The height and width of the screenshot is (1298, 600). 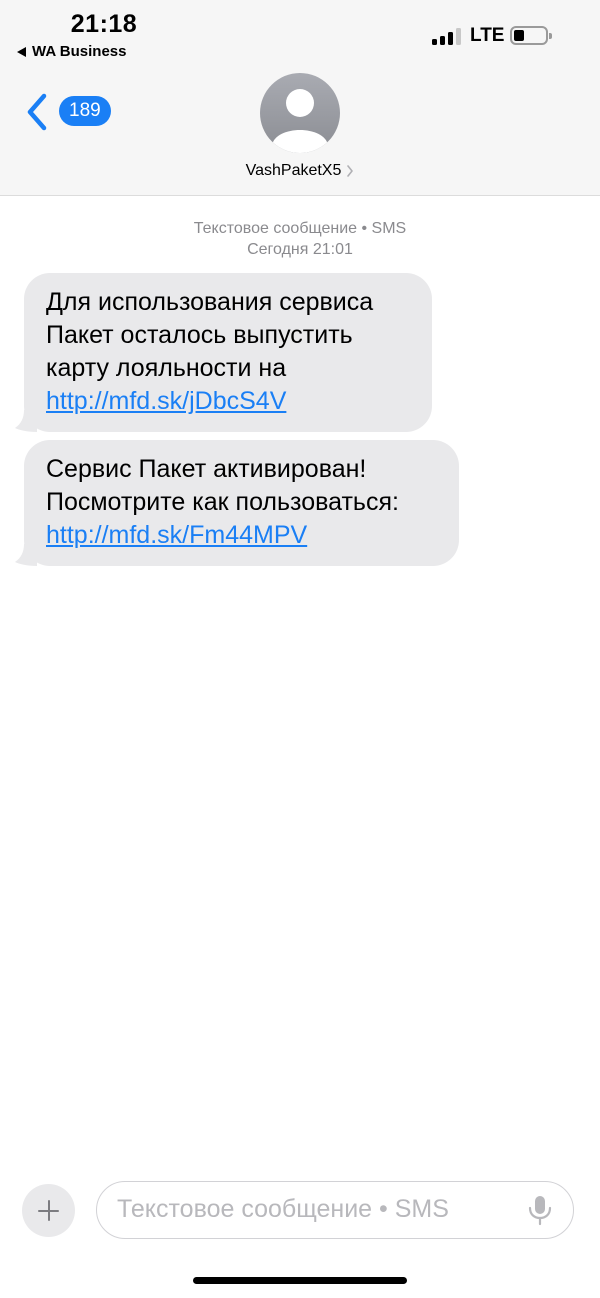 I want to click on back-to-app-link: WA Business, so click(x=71, y=51).